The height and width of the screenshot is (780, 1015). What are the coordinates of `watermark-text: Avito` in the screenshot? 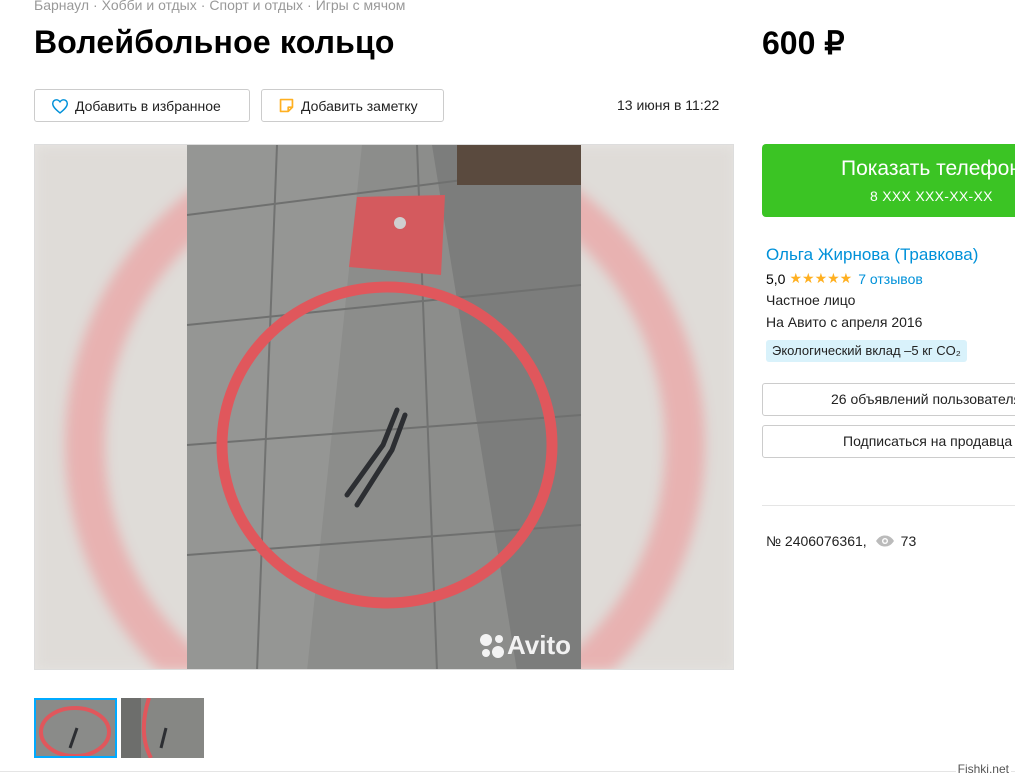 It's located at (538, 645).